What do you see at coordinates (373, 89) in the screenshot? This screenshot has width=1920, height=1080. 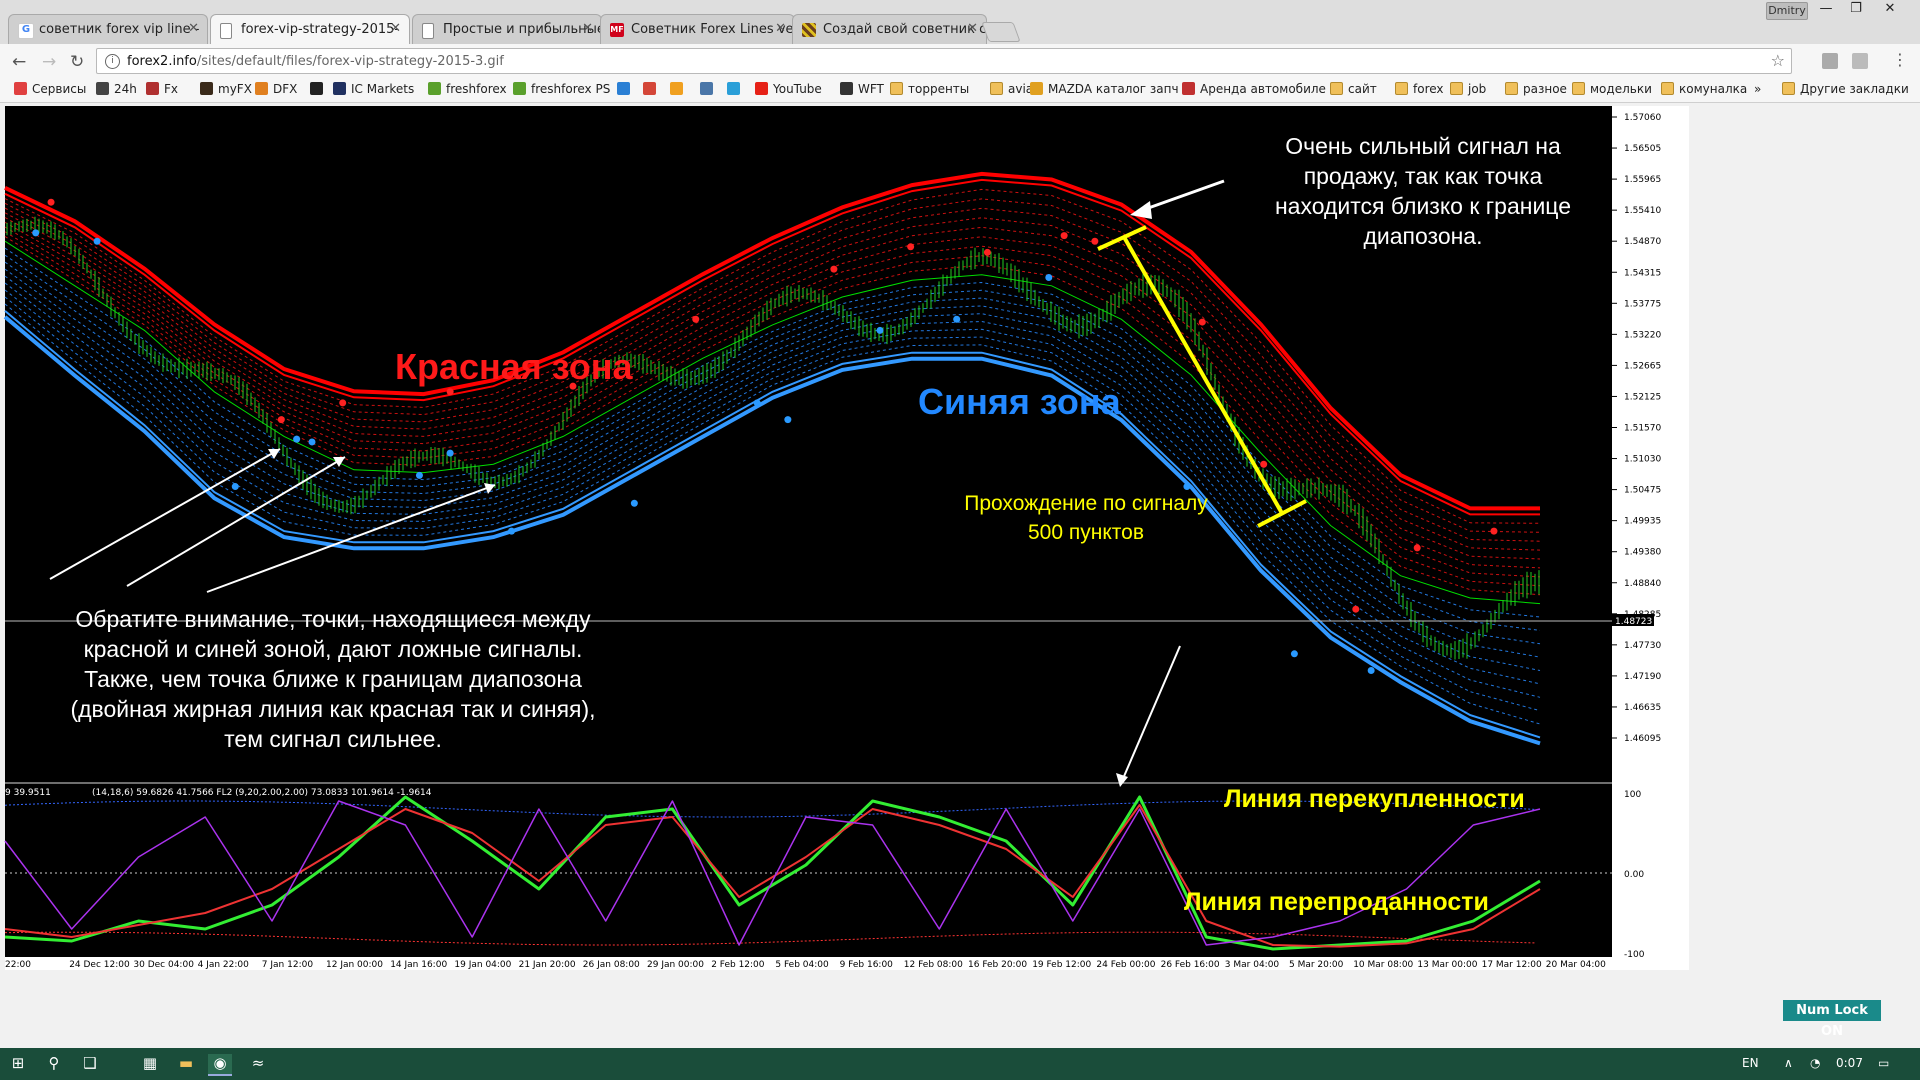 I see `bookmark-item: IC Markets` at bounding box center [373, 89].